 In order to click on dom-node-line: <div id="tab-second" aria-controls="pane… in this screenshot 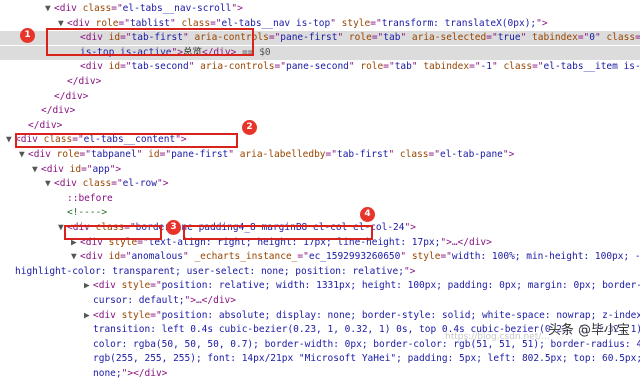, I will do `click(320, 67)`.